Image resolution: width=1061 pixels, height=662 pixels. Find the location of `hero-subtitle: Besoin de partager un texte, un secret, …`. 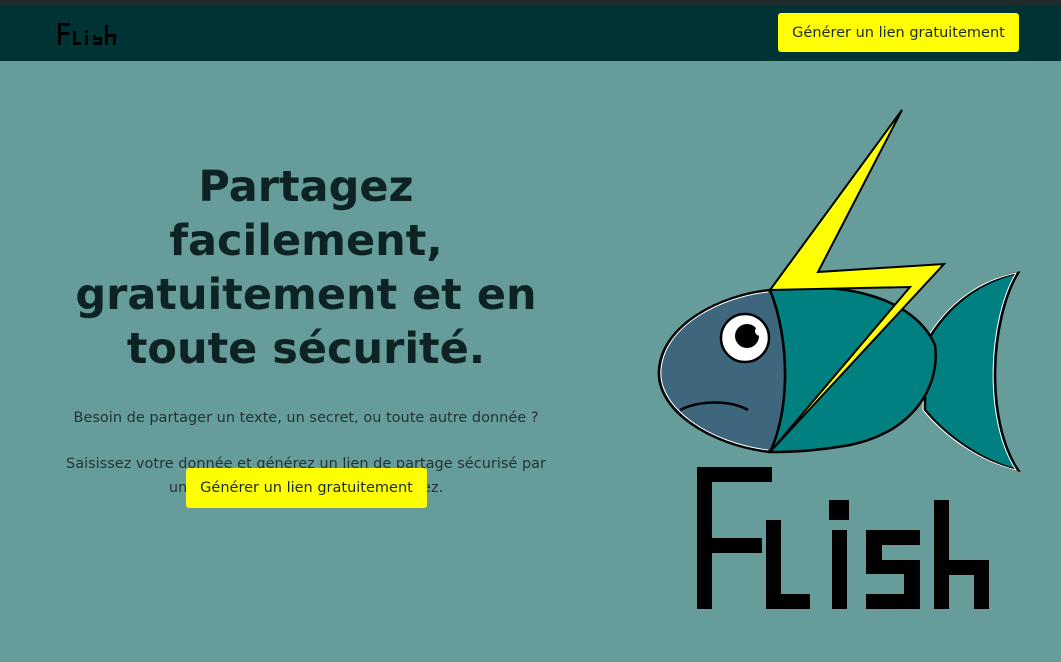

hero-subtitle: Besoin de partager un texte, un secret, … is located at coordinates (306, 418).